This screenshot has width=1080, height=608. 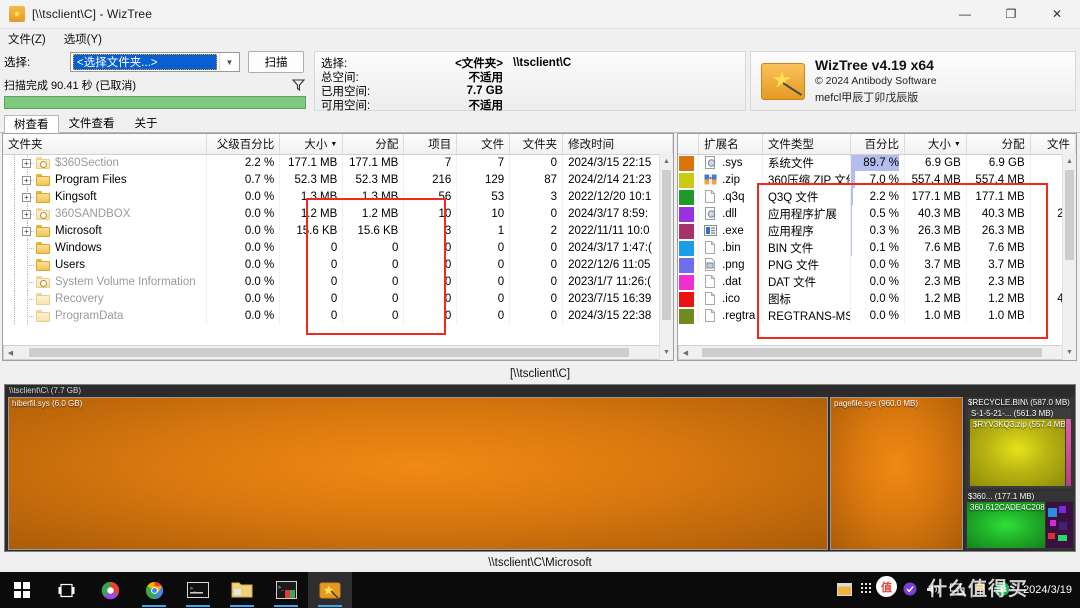 What do you see at coordinates (877, 315) in the screenshot?
I see `table-row: .regtraREGTRANS-MS 文0.0 %1.0 MB1.0 MB` at bounding box center [877, 315].